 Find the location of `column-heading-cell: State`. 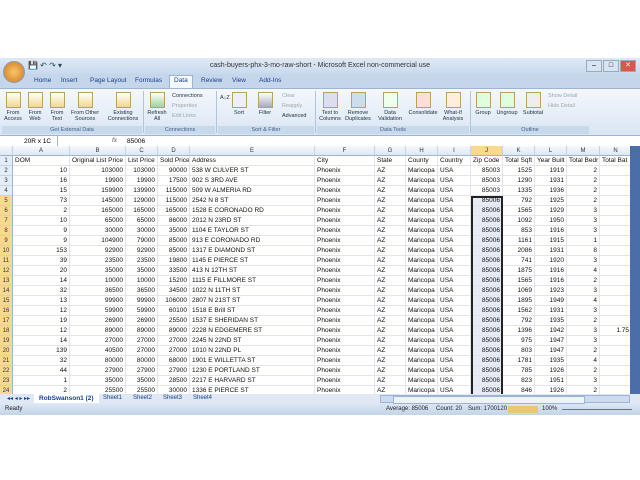

column-heading-cell: State is located at coordinates (390, 161).